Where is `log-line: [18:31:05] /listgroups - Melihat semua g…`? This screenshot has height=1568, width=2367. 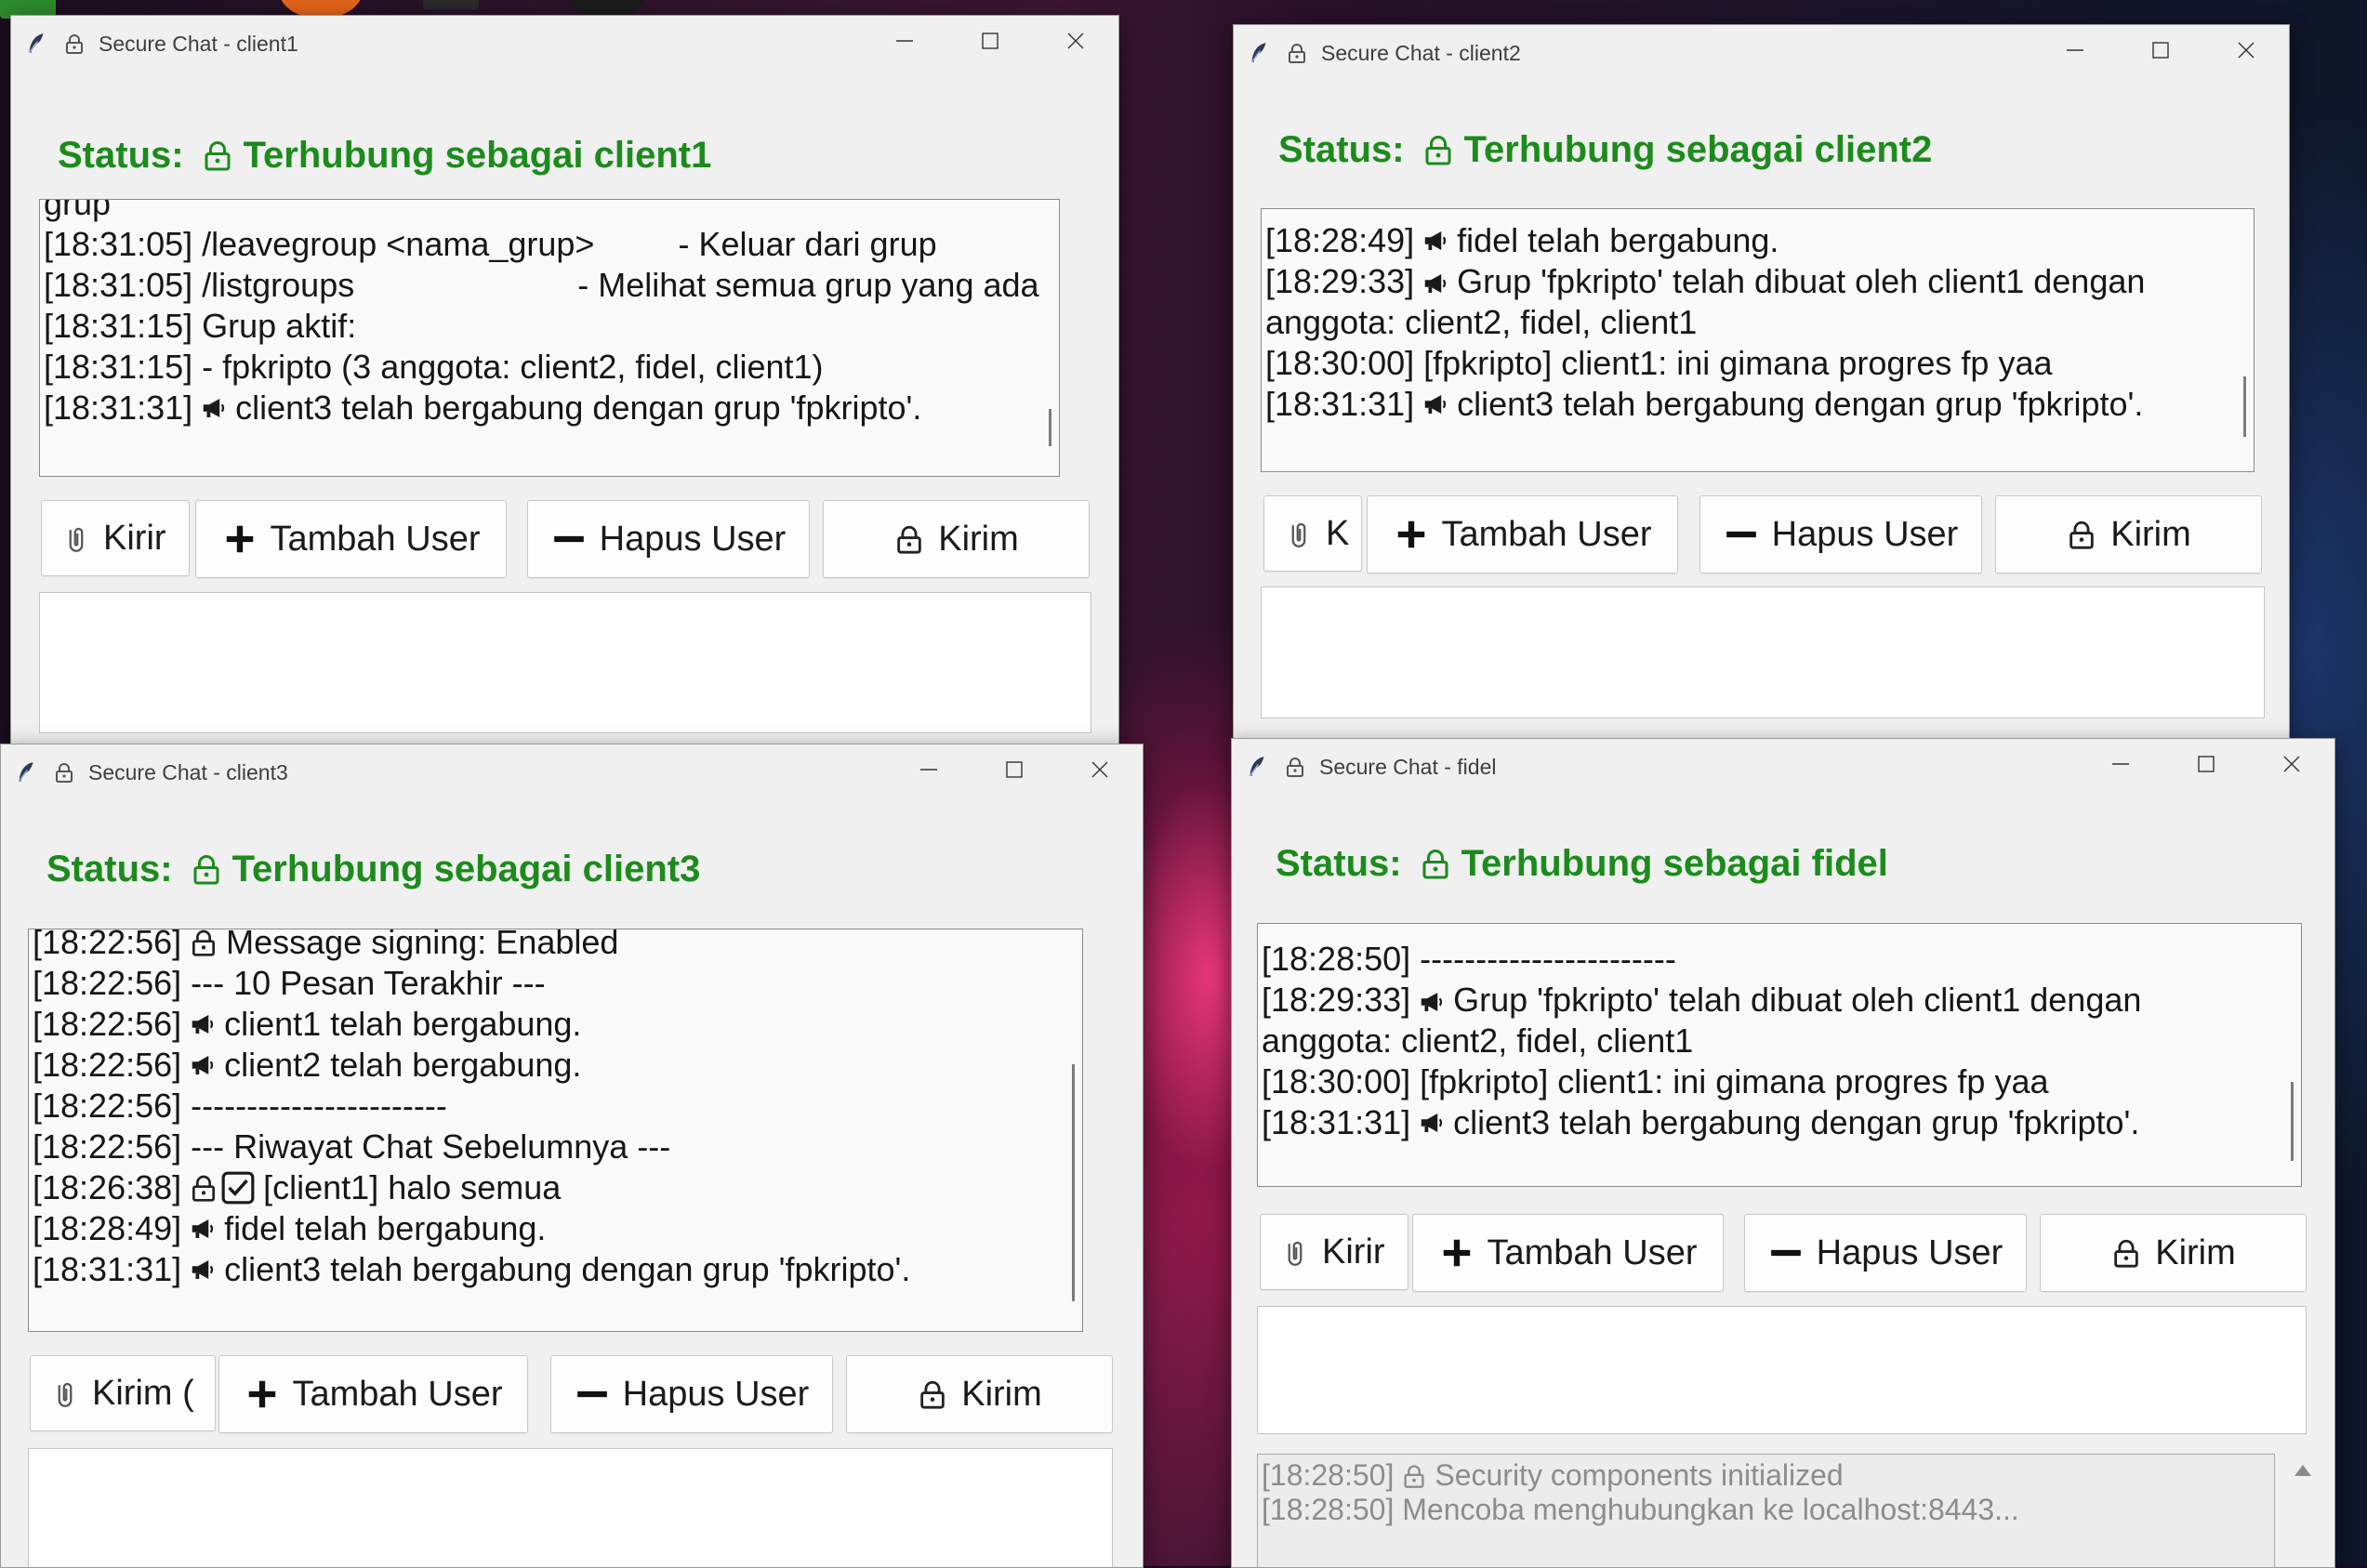 log-line: [18:31:05] /listgroups - Melihat semua g… is located at coordinates (541, 285).